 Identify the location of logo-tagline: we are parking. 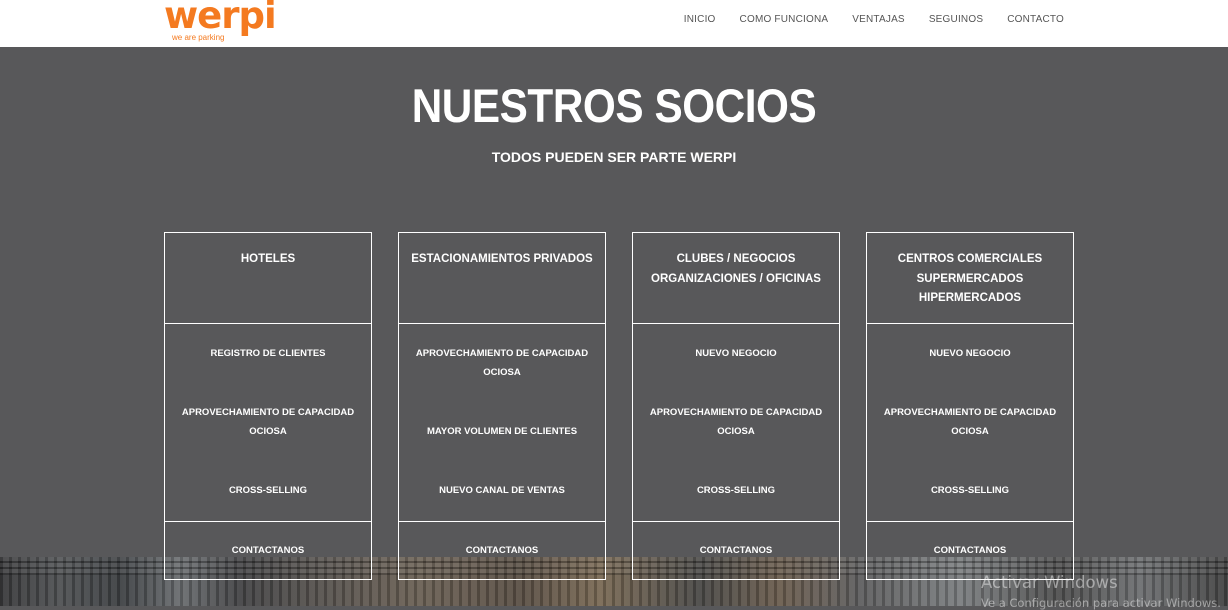
(198, 37).